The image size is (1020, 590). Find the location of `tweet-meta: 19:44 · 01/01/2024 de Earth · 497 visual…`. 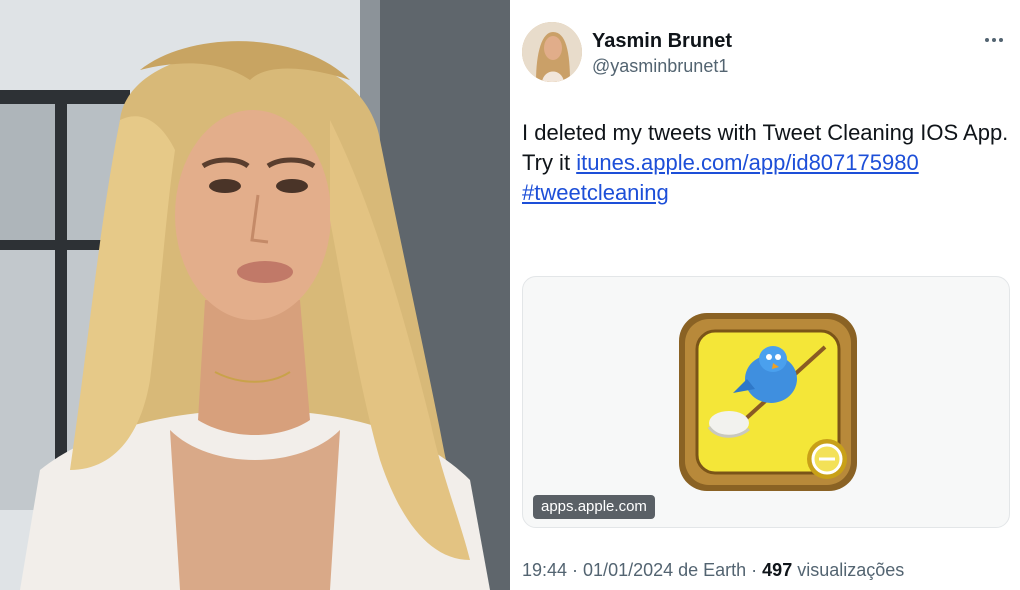

tweet-meta: 19:44 · 01/01/2024 de Earth · 497 visual… is located at coordinates (713, 570).